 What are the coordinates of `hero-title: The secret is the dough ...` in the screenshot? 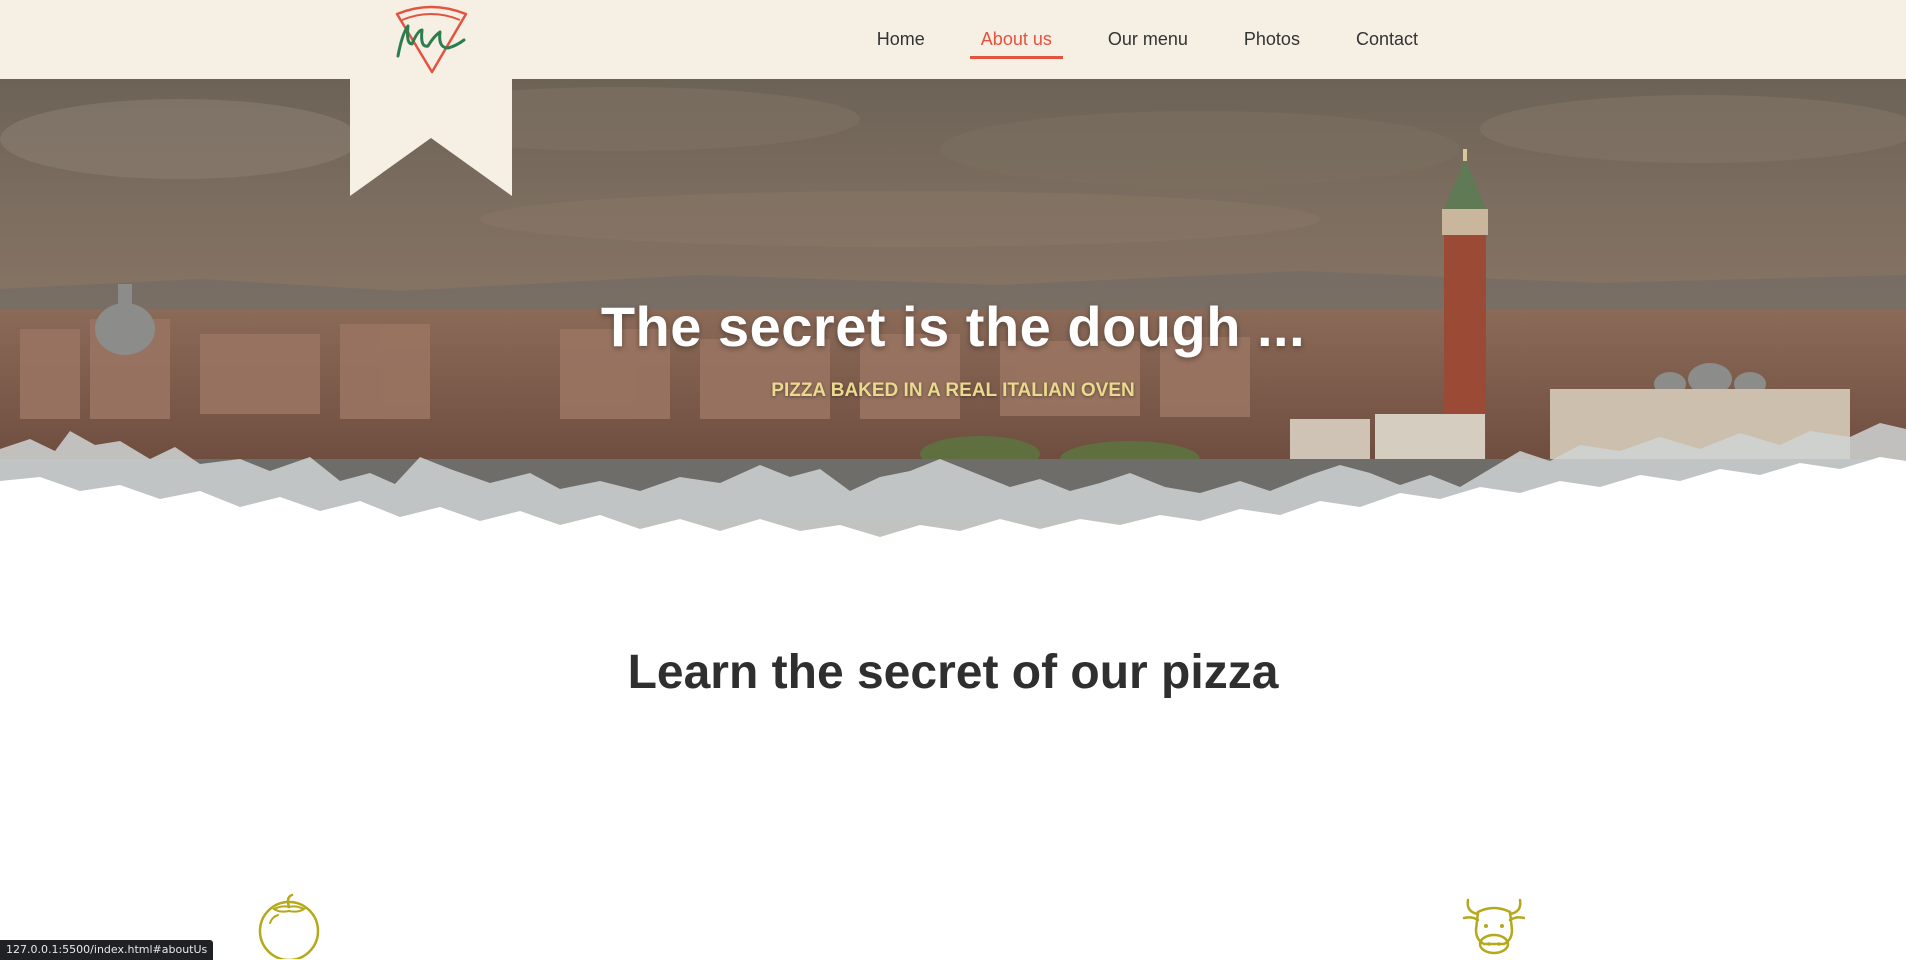 It's located at (953, 326).